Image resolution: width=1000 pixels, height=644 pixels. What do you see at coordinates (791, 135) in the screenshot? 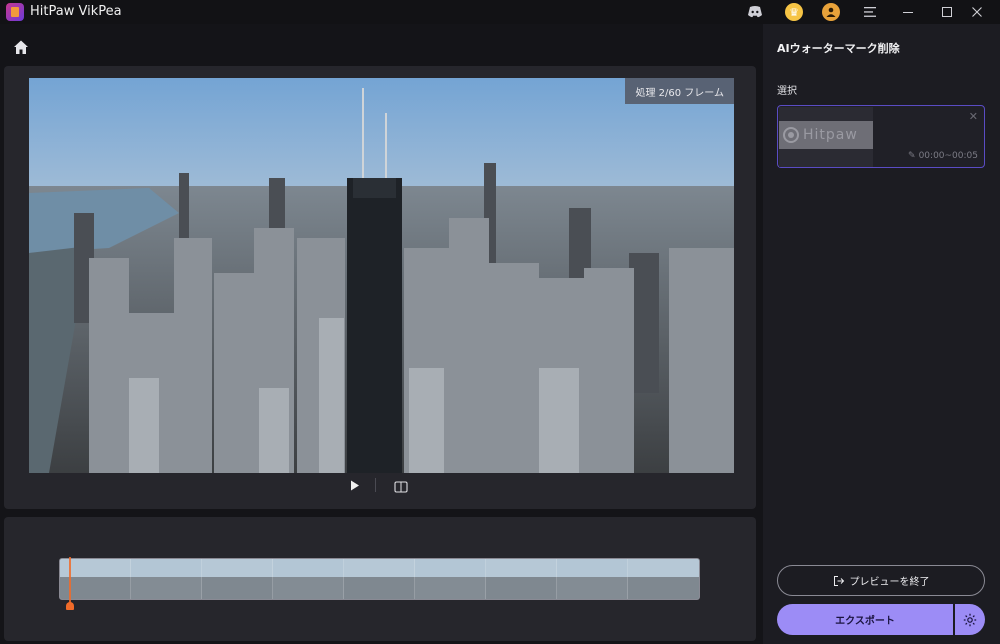
I see `hitpaw-logo-icon` at bounding box center [791, 135].